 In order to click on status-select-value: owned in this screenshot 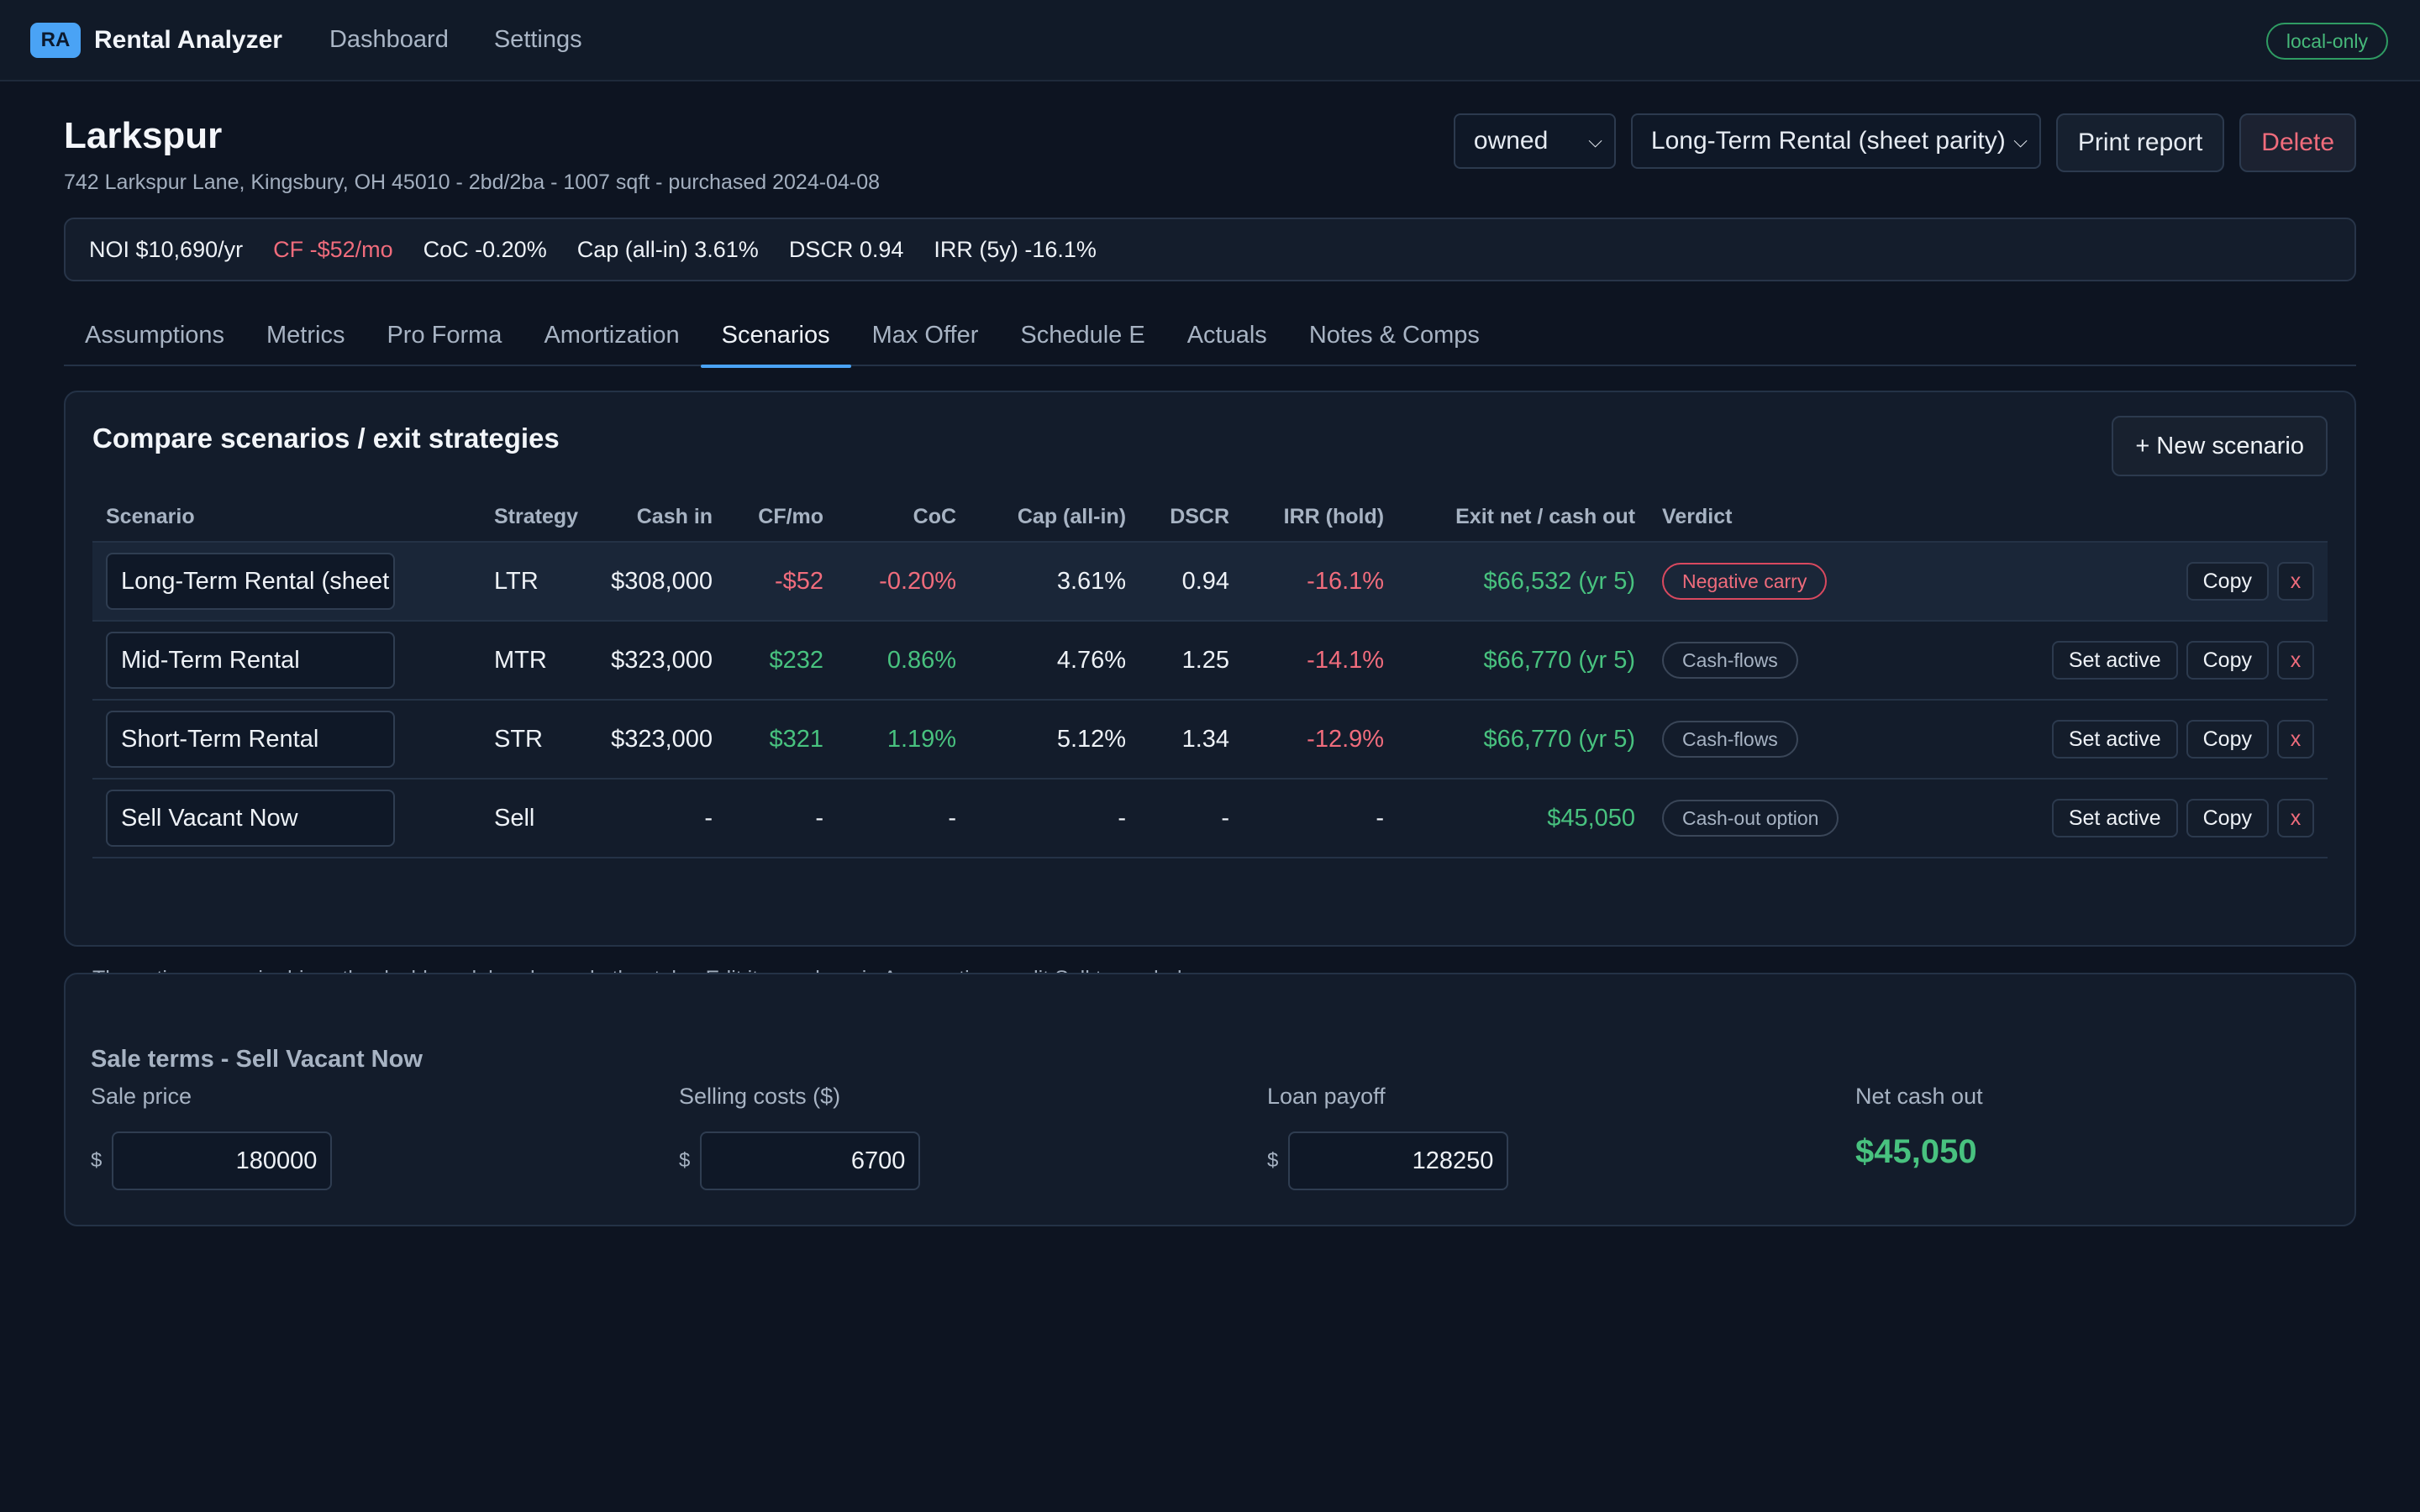, I will do `click(1511, 141)`.